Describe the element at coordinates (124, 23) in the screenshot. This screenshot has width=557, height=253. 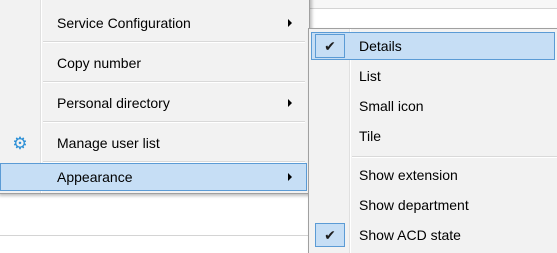
I see `menu-item-label: Service Configuration` at that location.